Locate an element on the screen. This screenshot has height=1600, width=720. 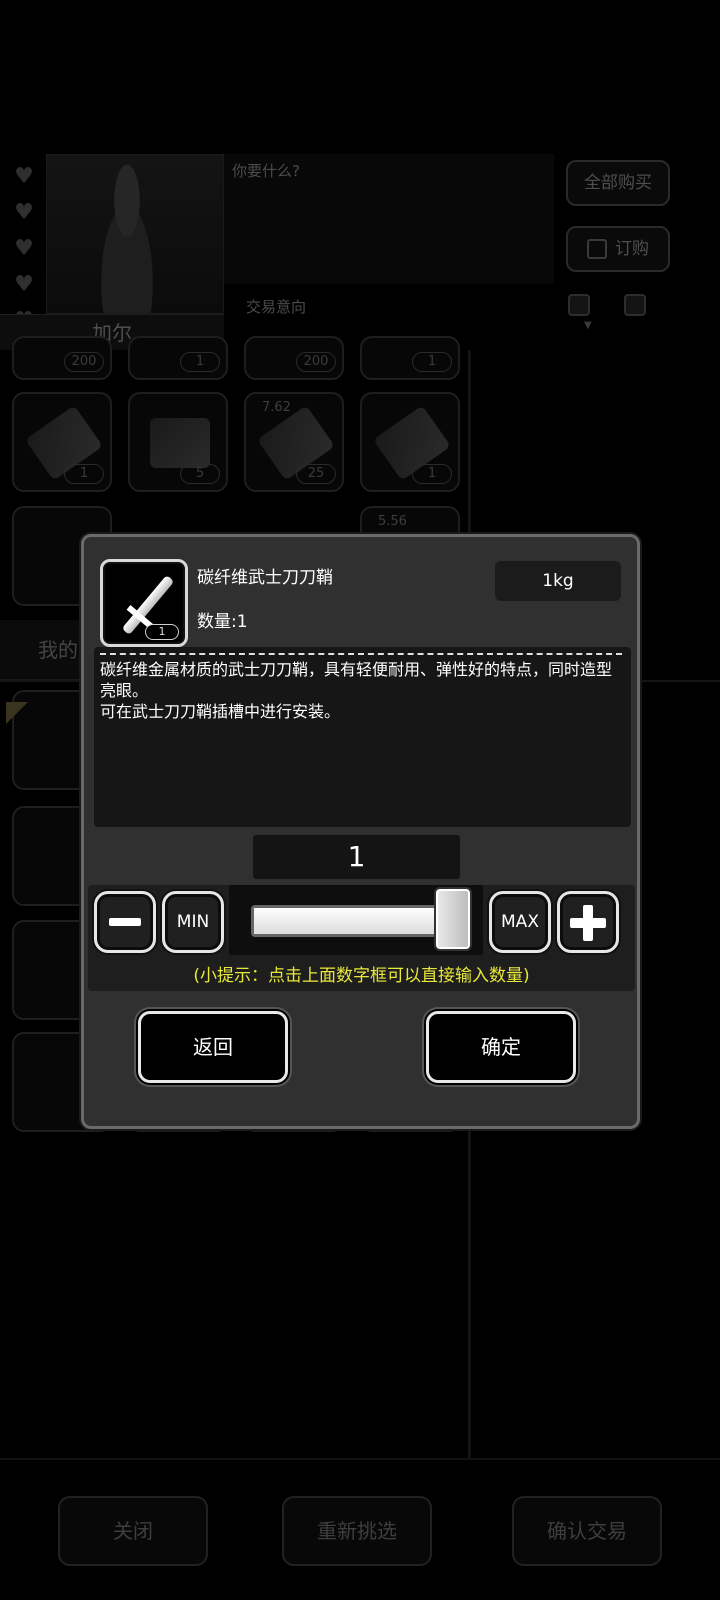
confirm-trade-button: 确认交易 is located at coordinates (587, 1531).